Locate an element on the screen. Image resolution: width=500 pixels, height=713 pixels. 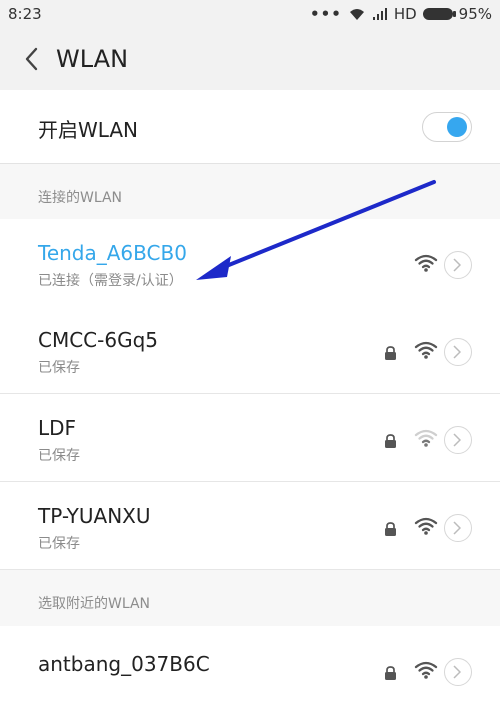
status-time: 8:23 is located at coordinates (25, 14).